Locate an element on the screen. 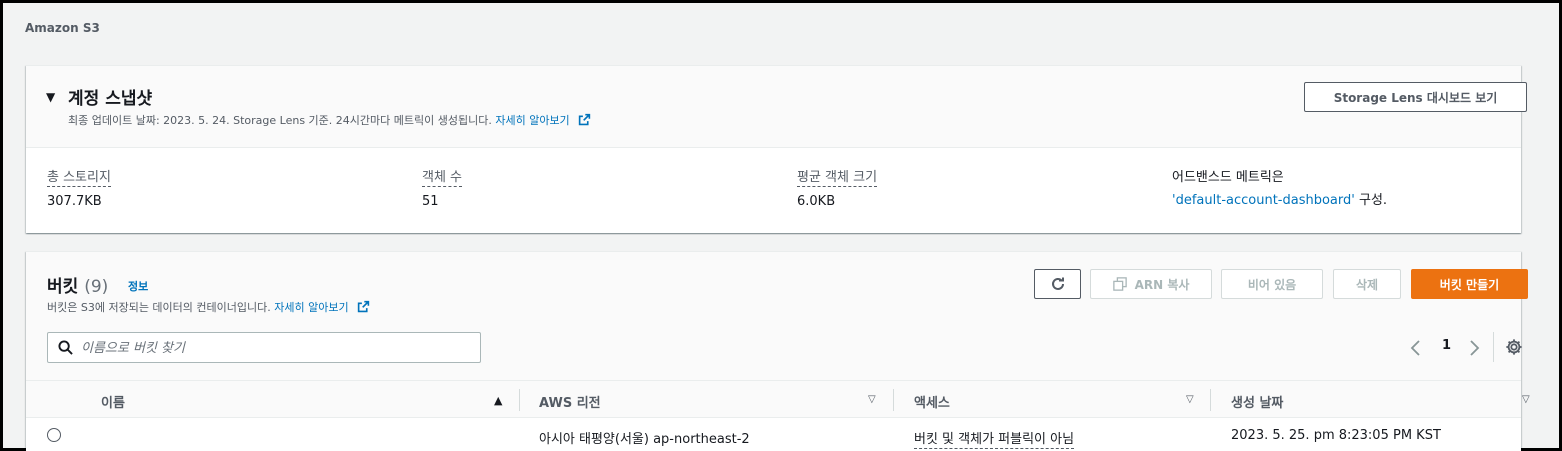  copy-arn-button: ARN 복사 is located at coordinates (1151, 284).